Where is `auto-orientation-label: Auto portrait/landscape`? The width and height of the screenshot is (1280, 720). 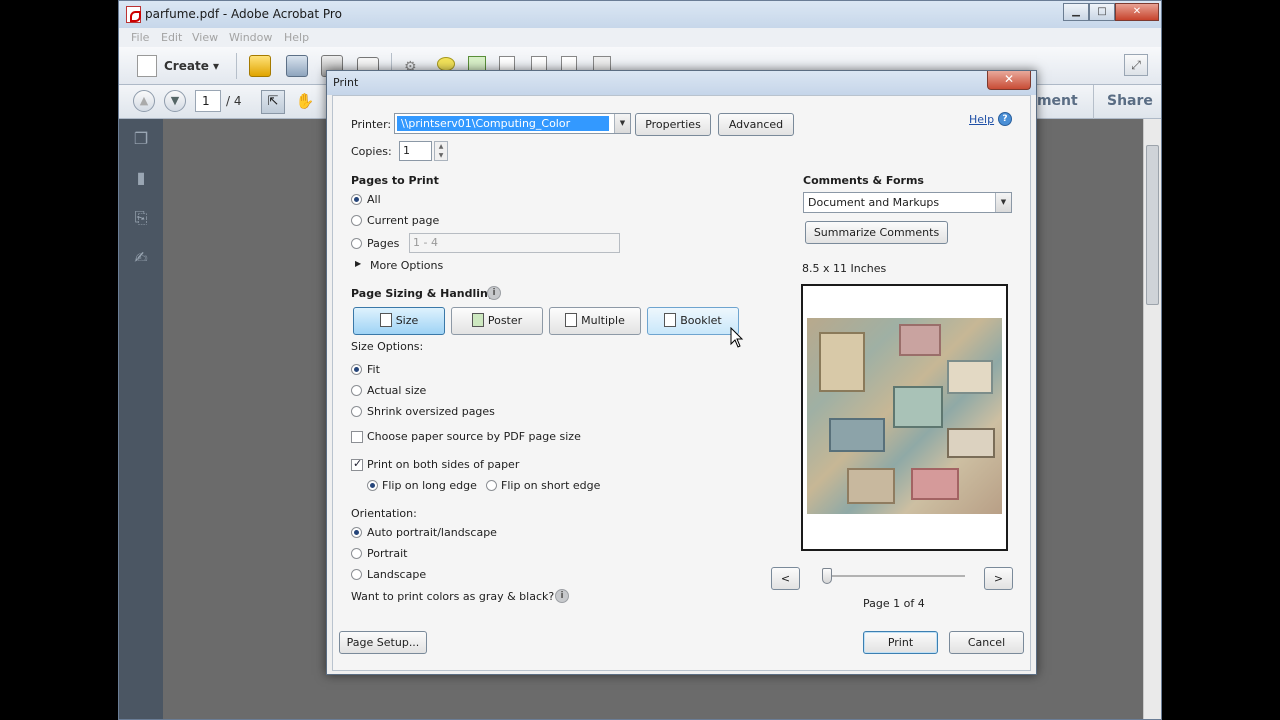 auto-orientation-label: Auto portrait/landscape is located at coordinates (432, 532).